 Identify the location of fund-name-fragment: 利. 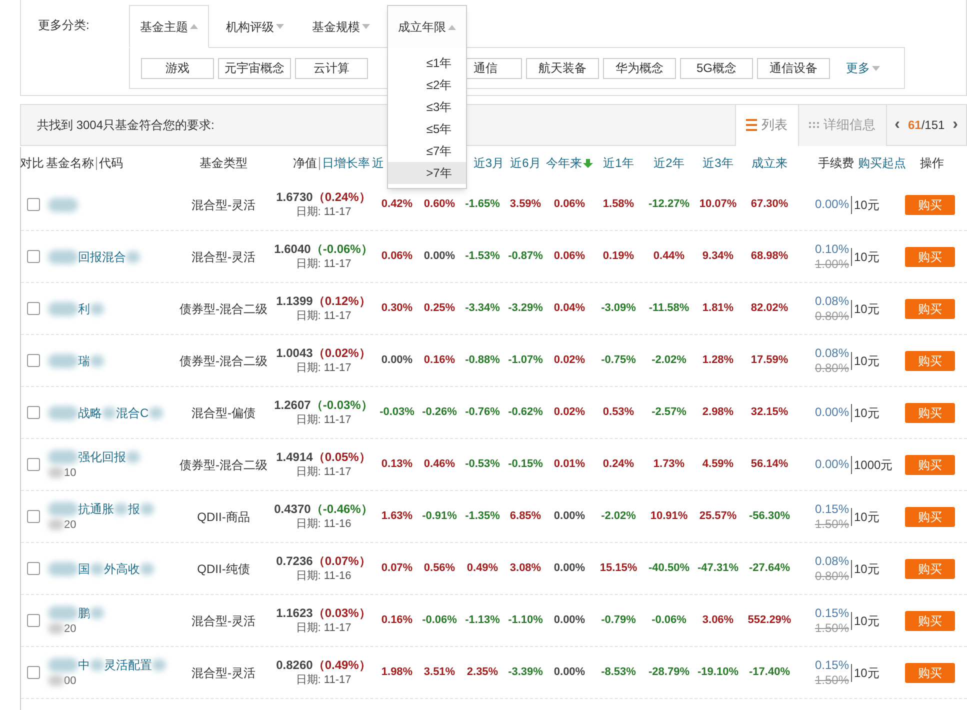
(84, 308).